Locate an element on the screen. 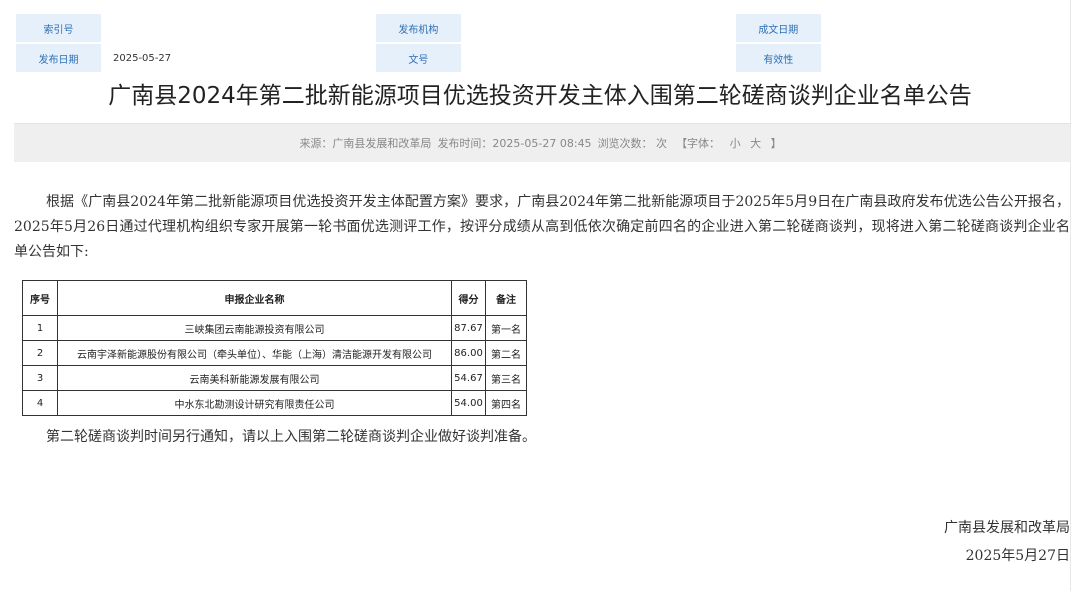  row-company: 三峡集团云南能源投资有限公司 is located at coordinates (254, 328).